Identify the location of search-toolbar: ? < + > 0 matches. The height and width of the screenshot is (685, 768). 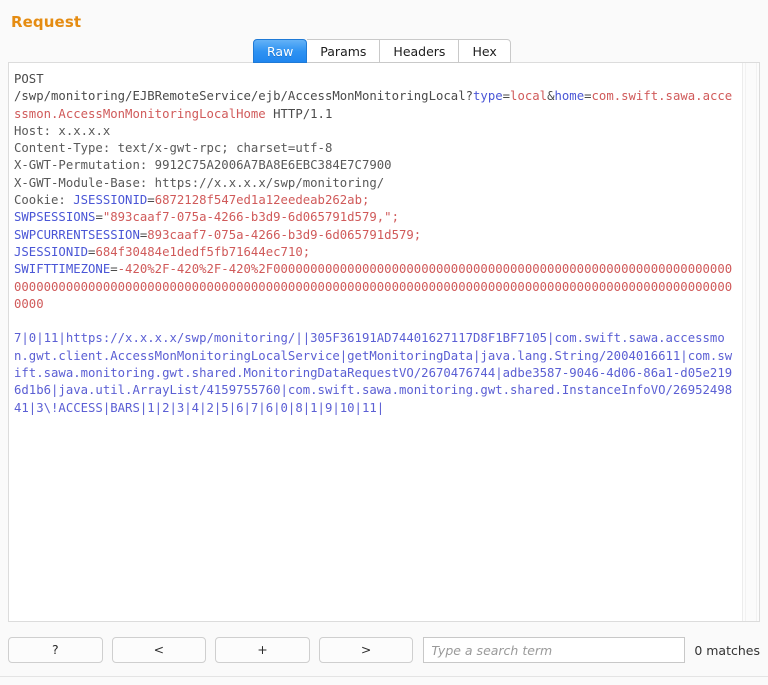
(384, 650).